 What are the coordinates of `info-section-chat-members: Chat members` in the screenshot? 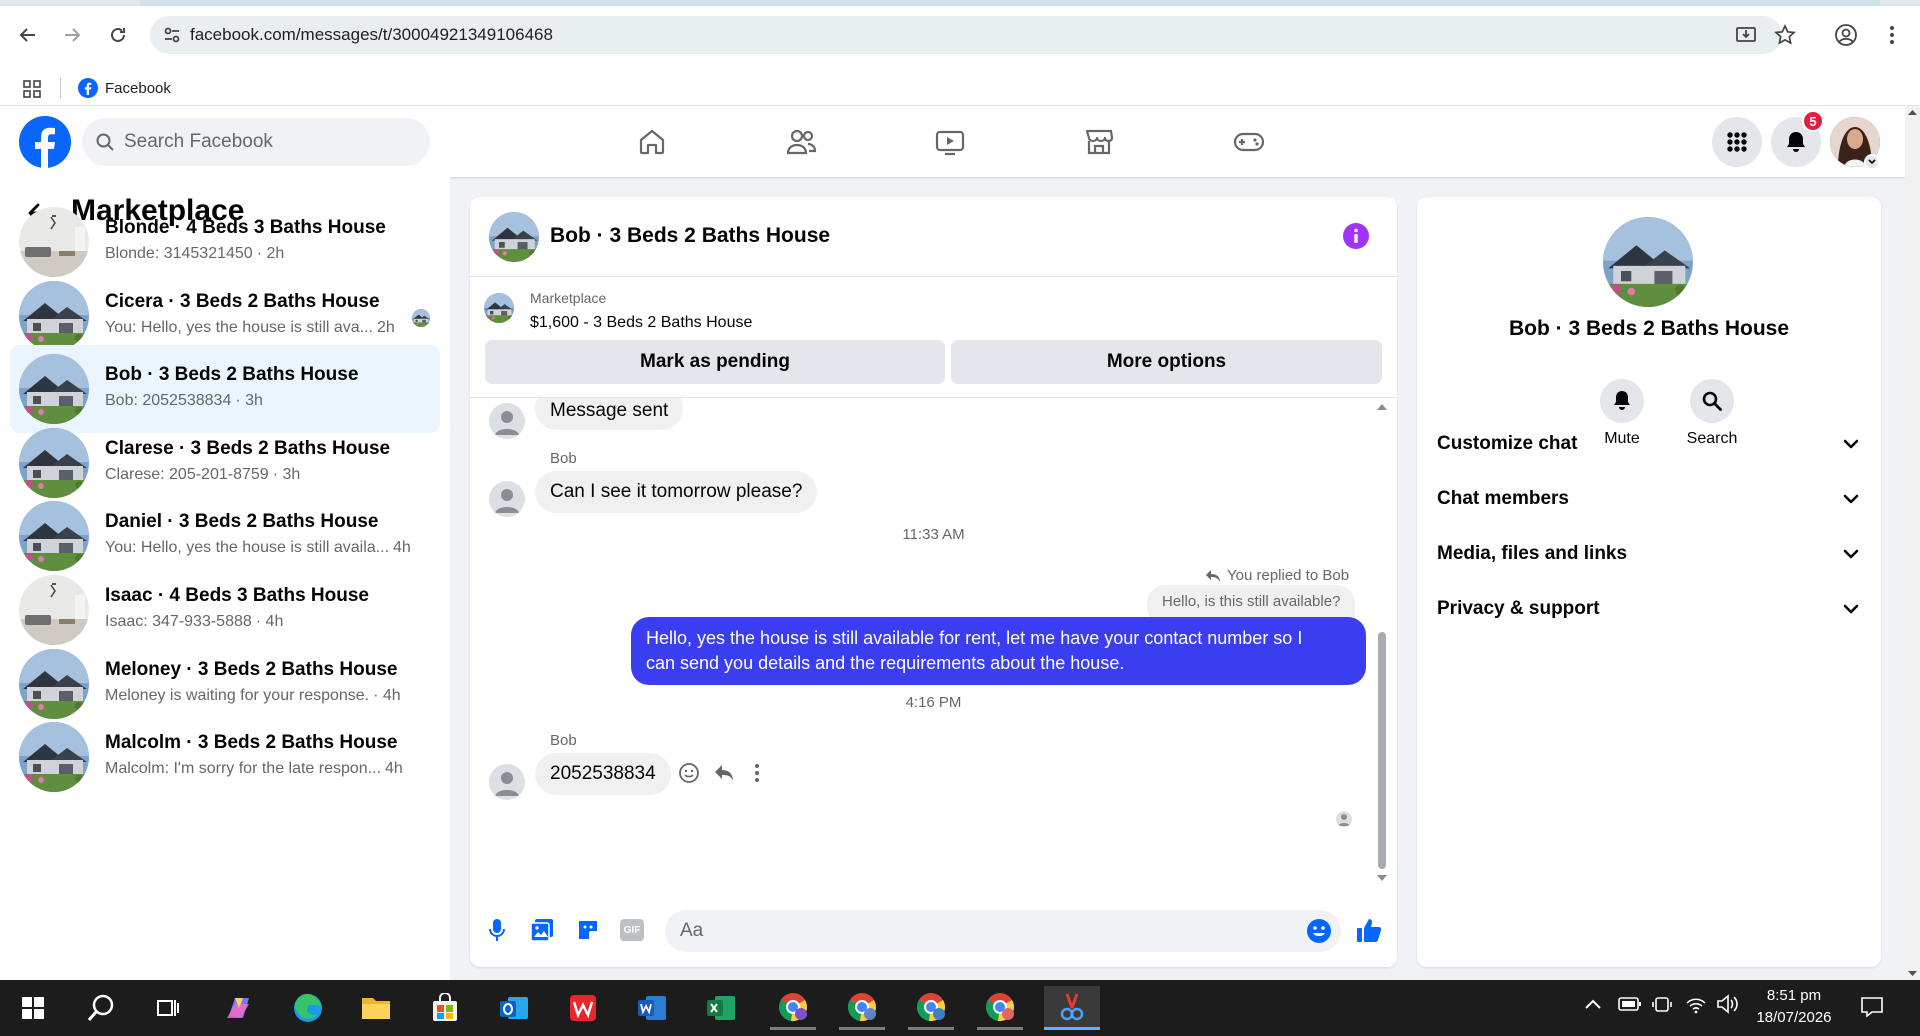 It's located at (1649, 499).